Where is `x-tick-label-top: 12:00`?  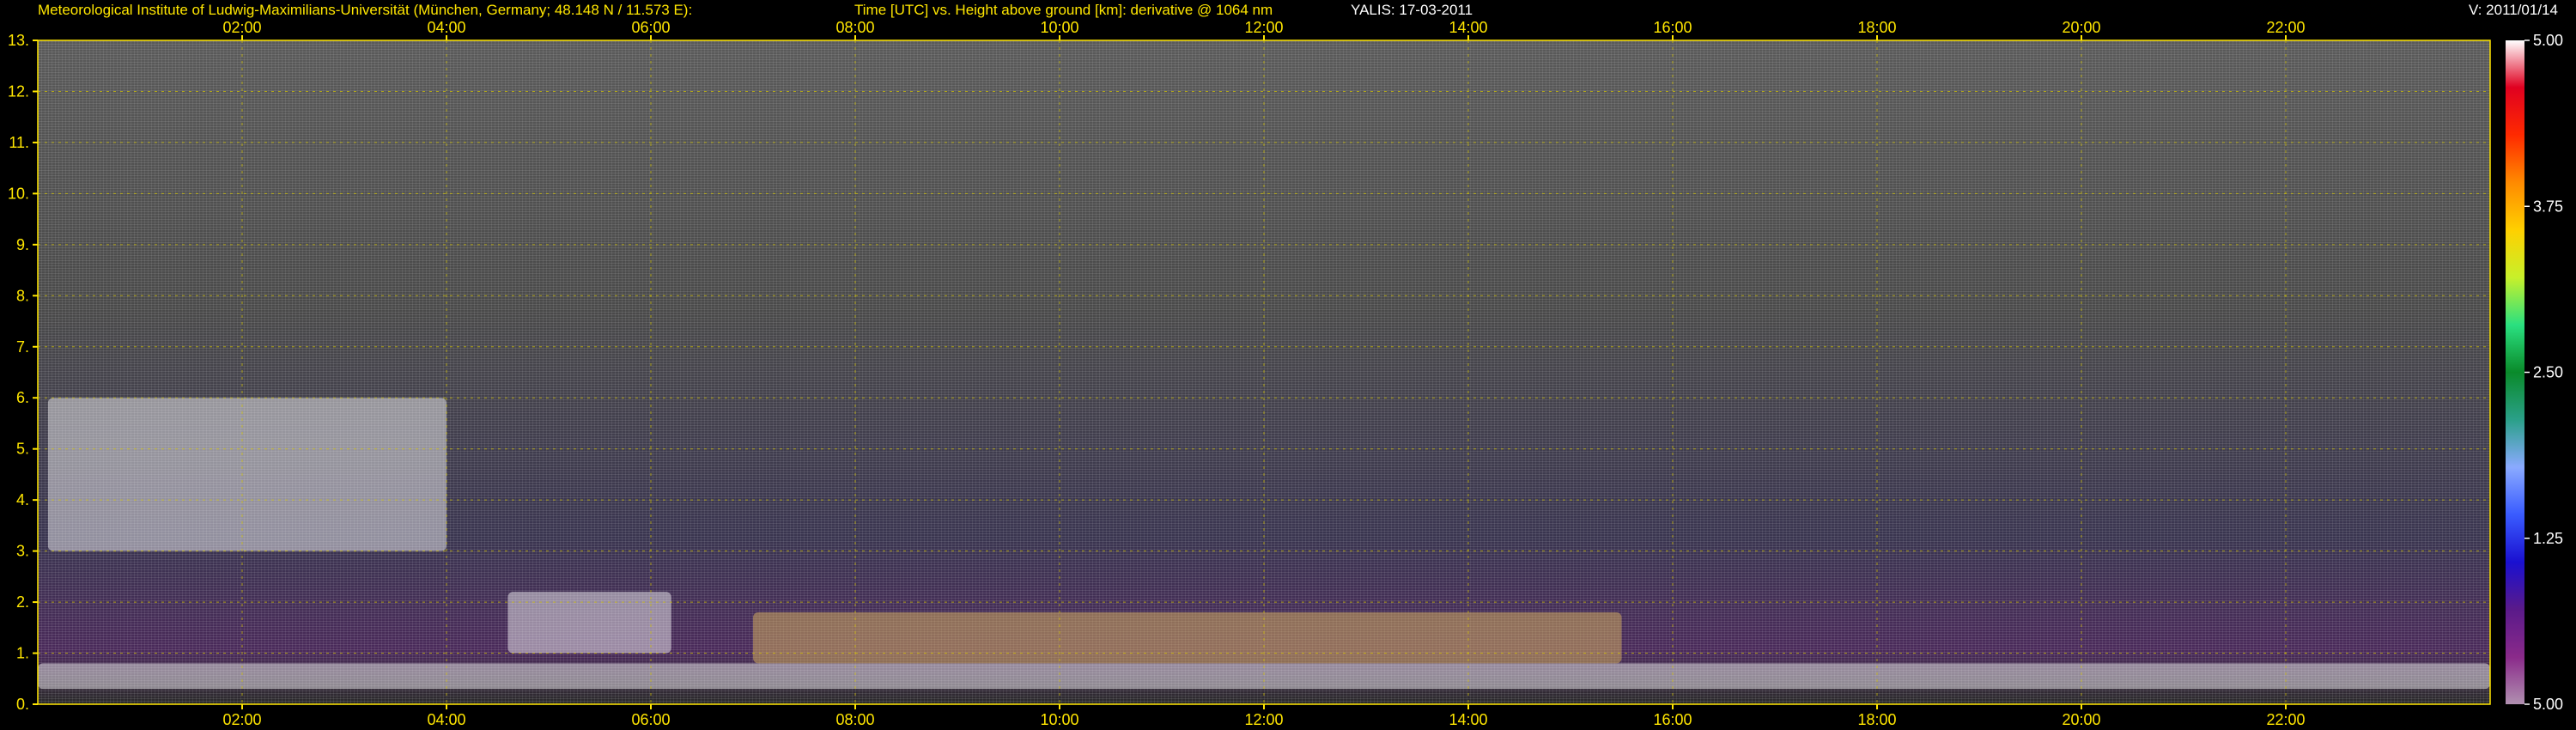
x-tick-label-top: 12:00 is located at coordinates (1263, 27).